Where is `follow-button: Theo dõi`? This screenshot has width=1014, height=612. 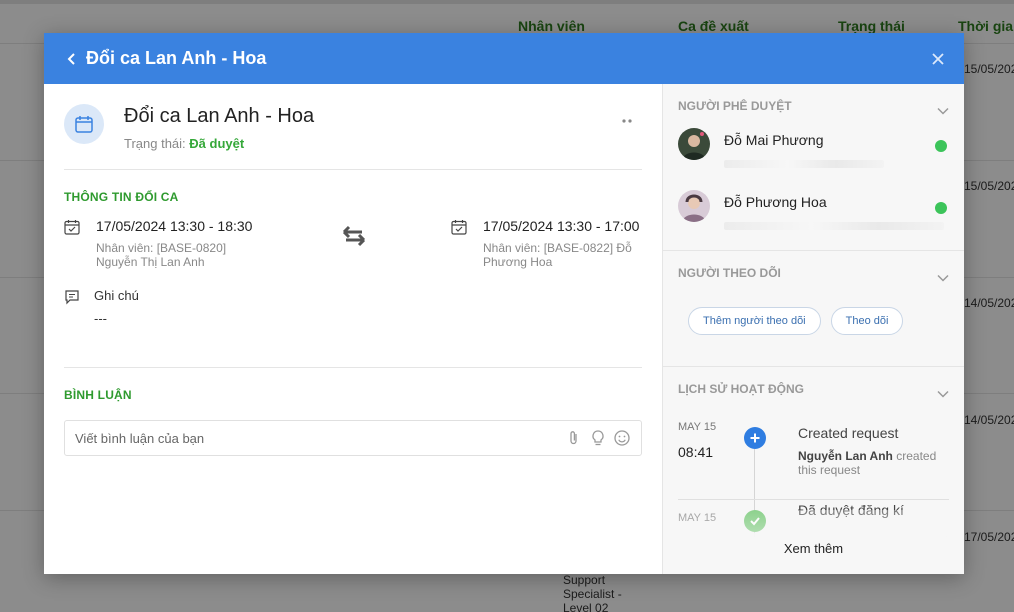
follow-button: Theo dõi is located at coordinates (867, 321).